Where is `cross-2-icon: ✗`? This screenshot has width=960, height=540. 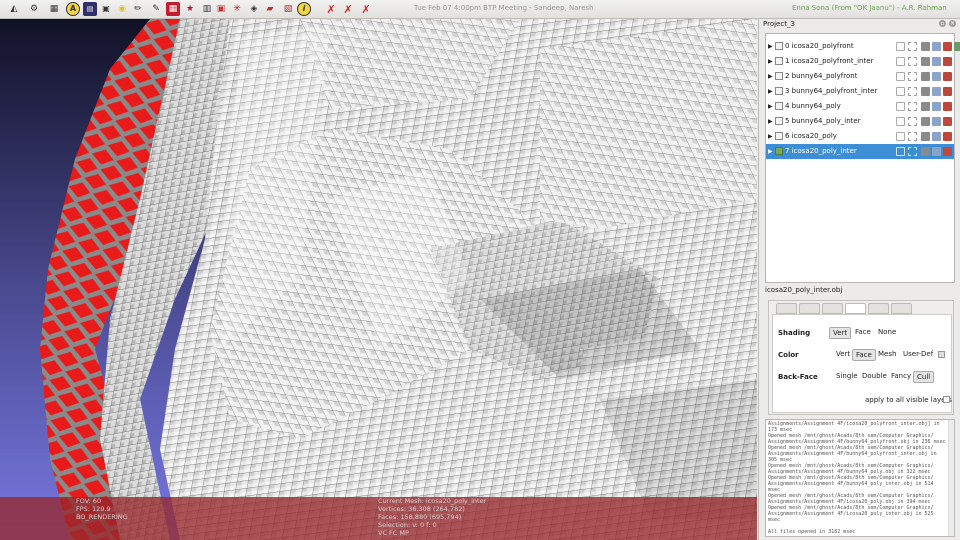
cross-2-icon: ✗ is located at coordinates (348, 9).